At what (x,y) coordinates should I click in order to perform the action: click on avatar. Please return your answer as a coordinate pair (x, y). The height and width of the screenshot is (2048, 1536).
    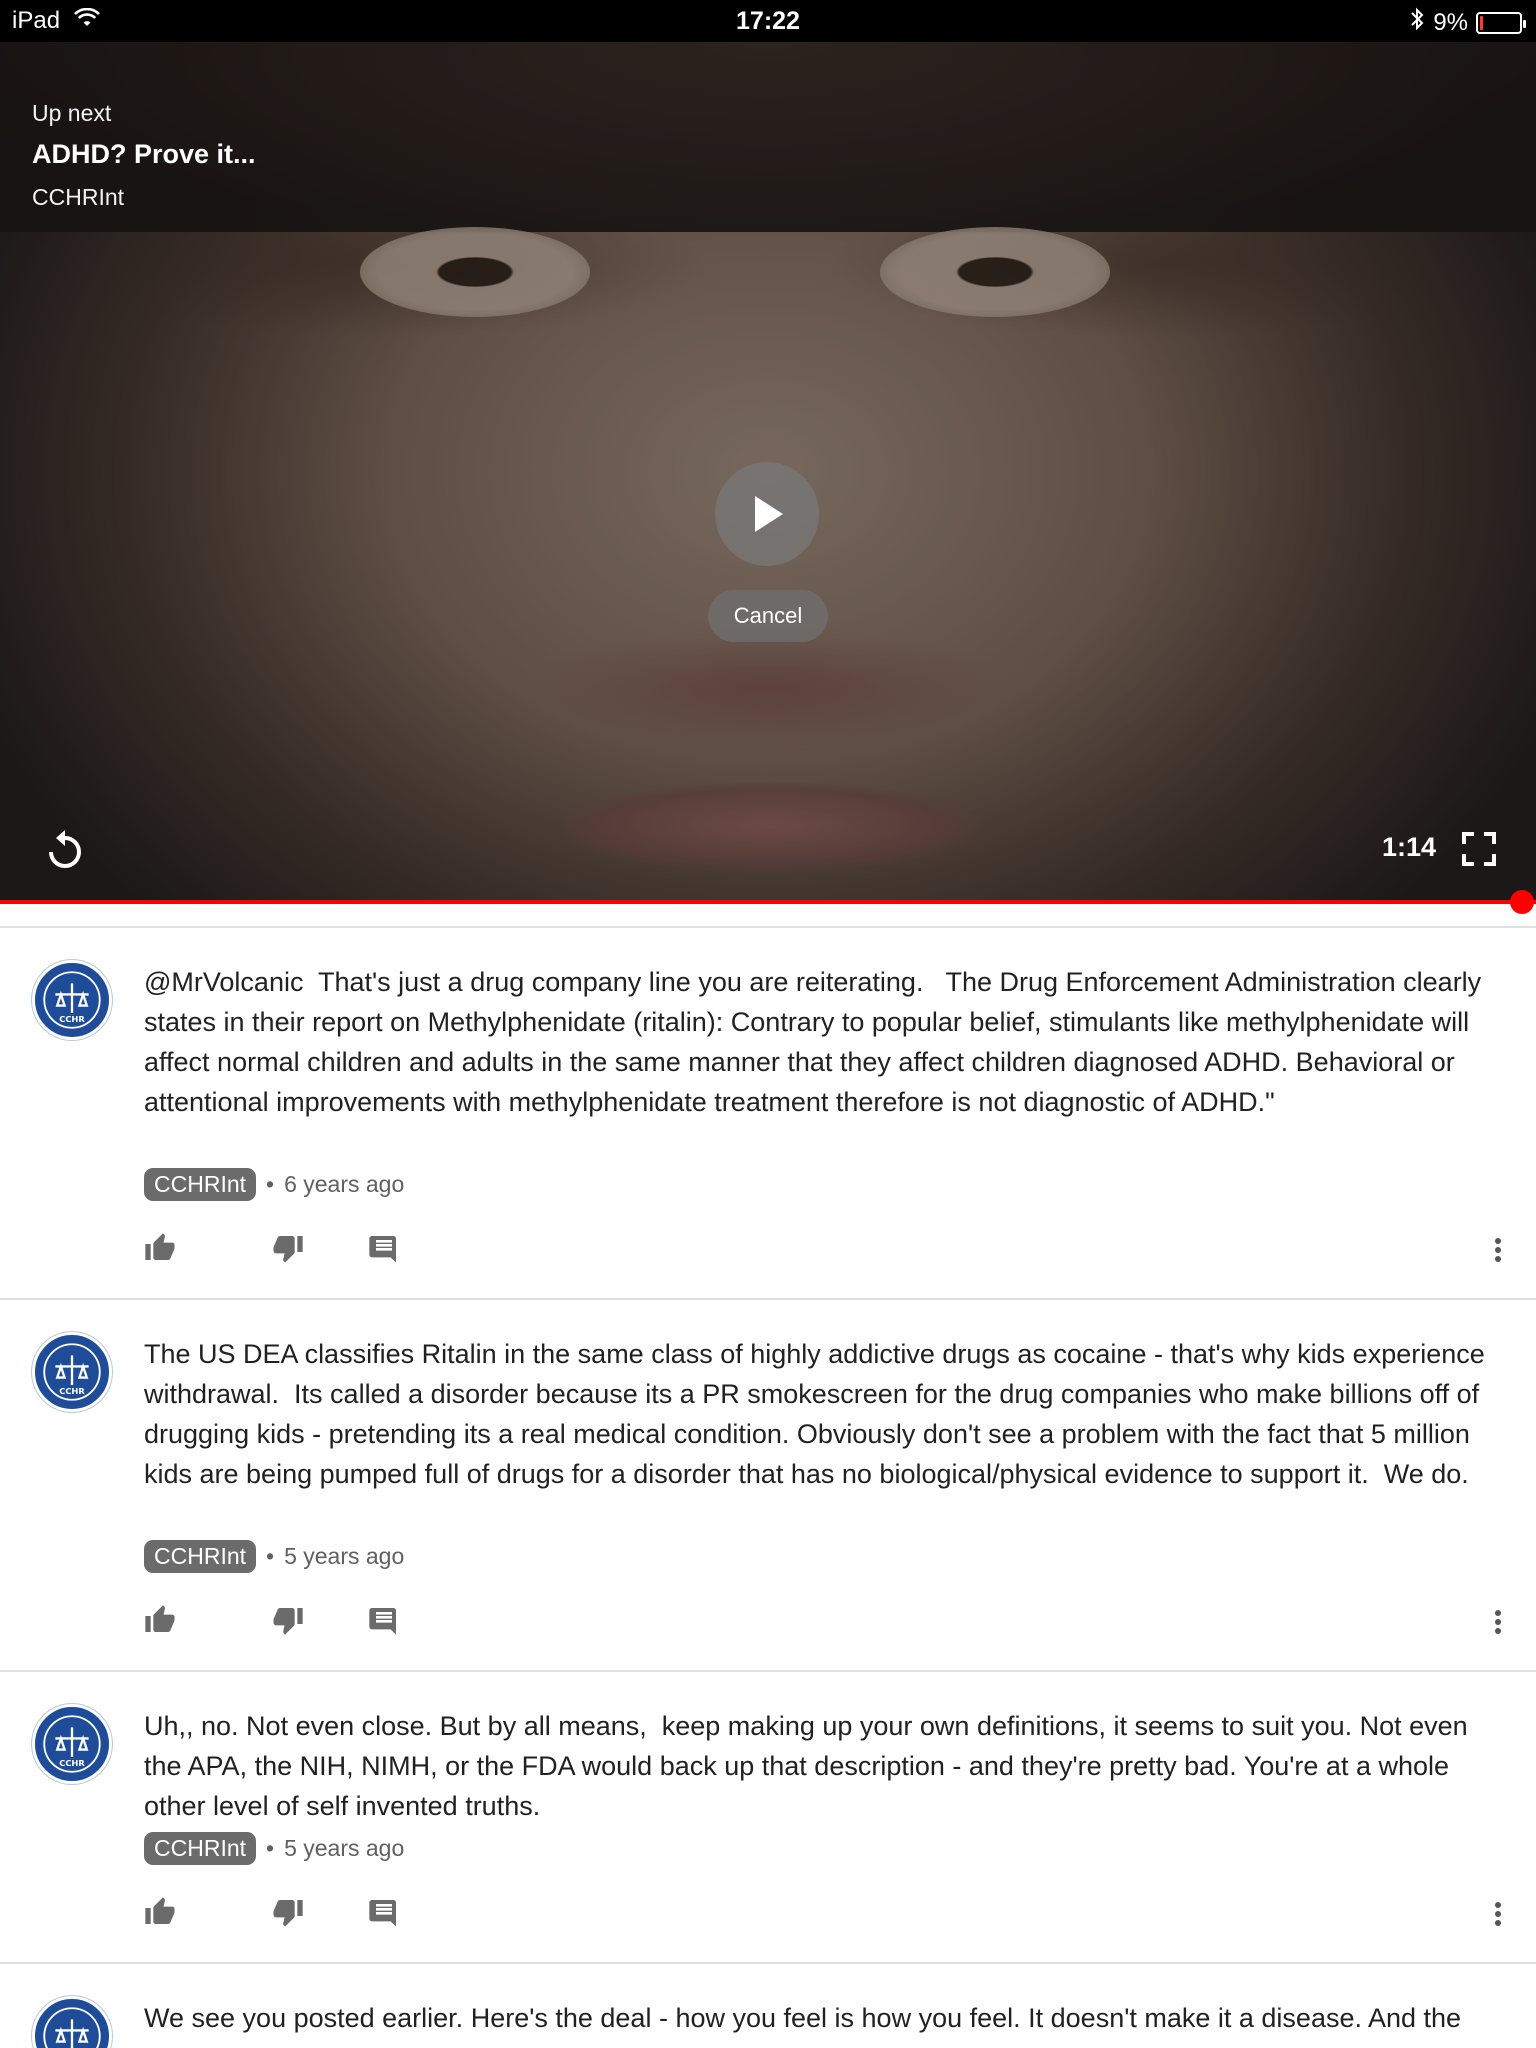
    Looking at the image, I should click on (72, 2022).